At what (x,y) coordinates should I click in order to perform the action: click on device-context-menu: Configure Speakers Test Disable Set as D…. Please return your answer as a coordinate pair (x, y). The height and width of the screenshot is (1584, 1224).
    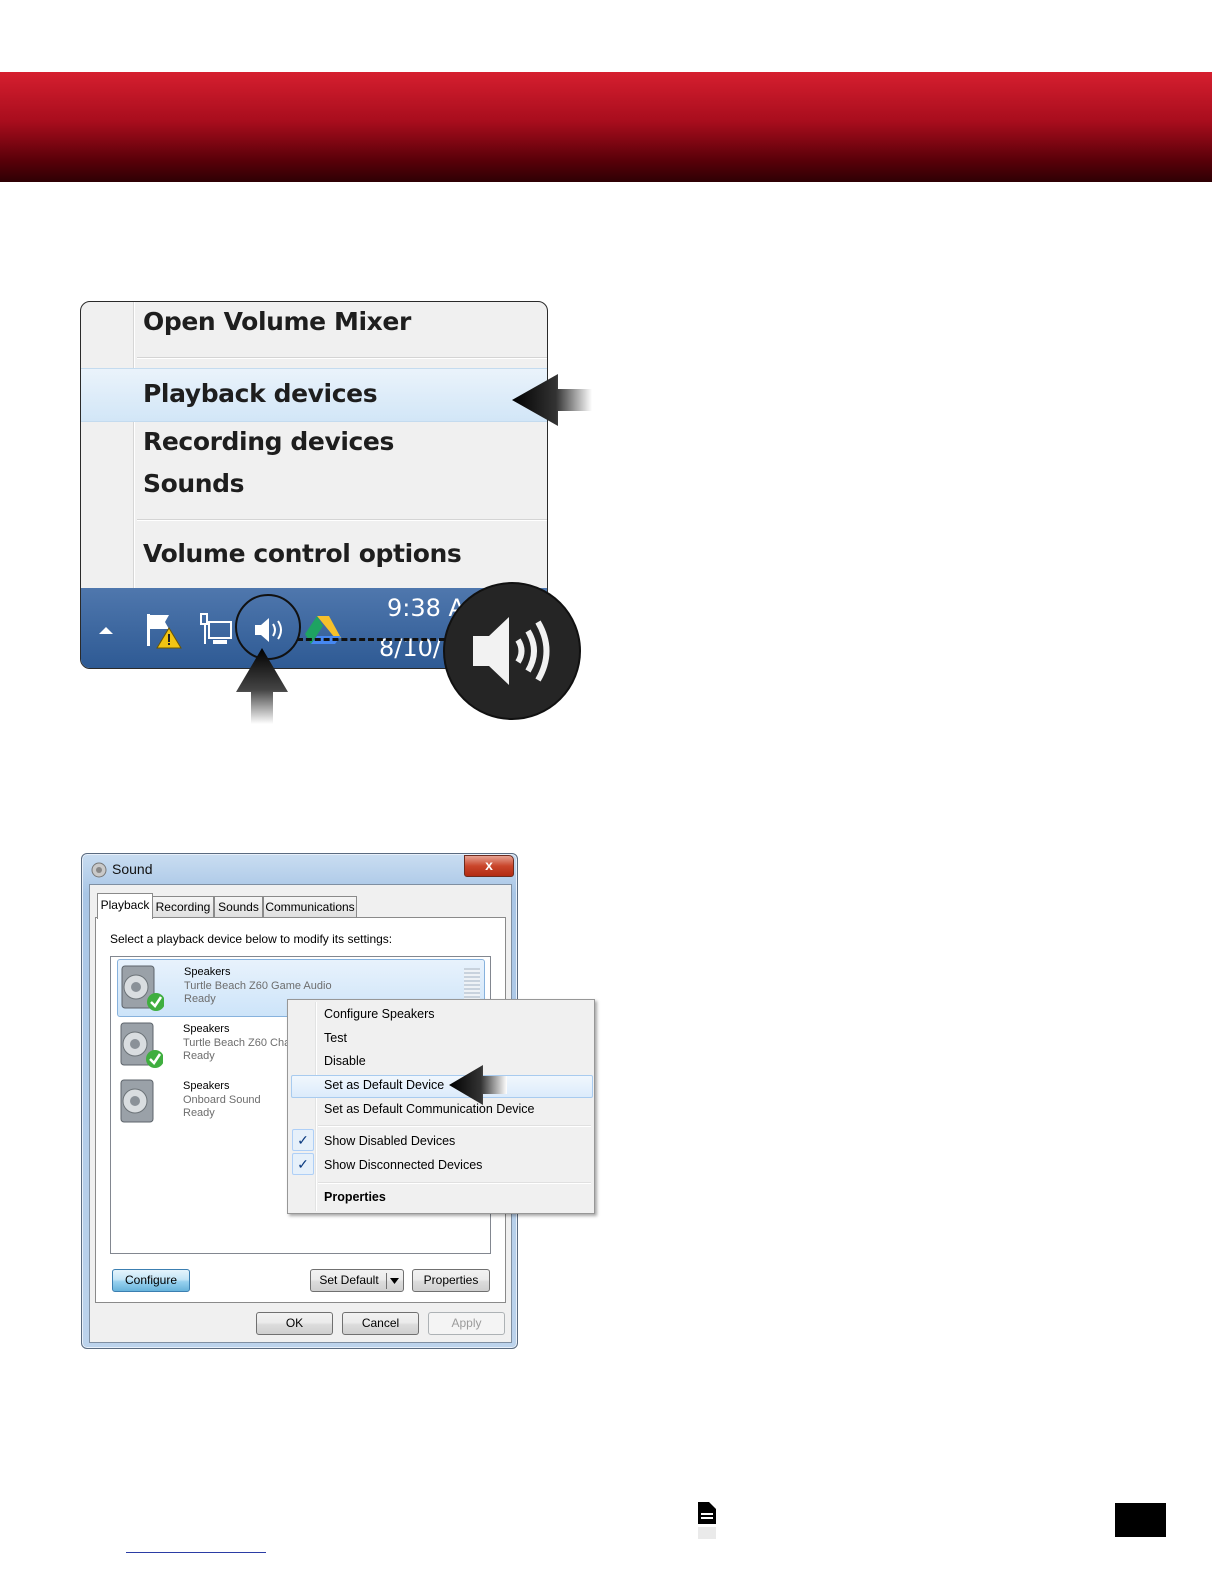
    Looking at the image, I should click on (441, 1106).